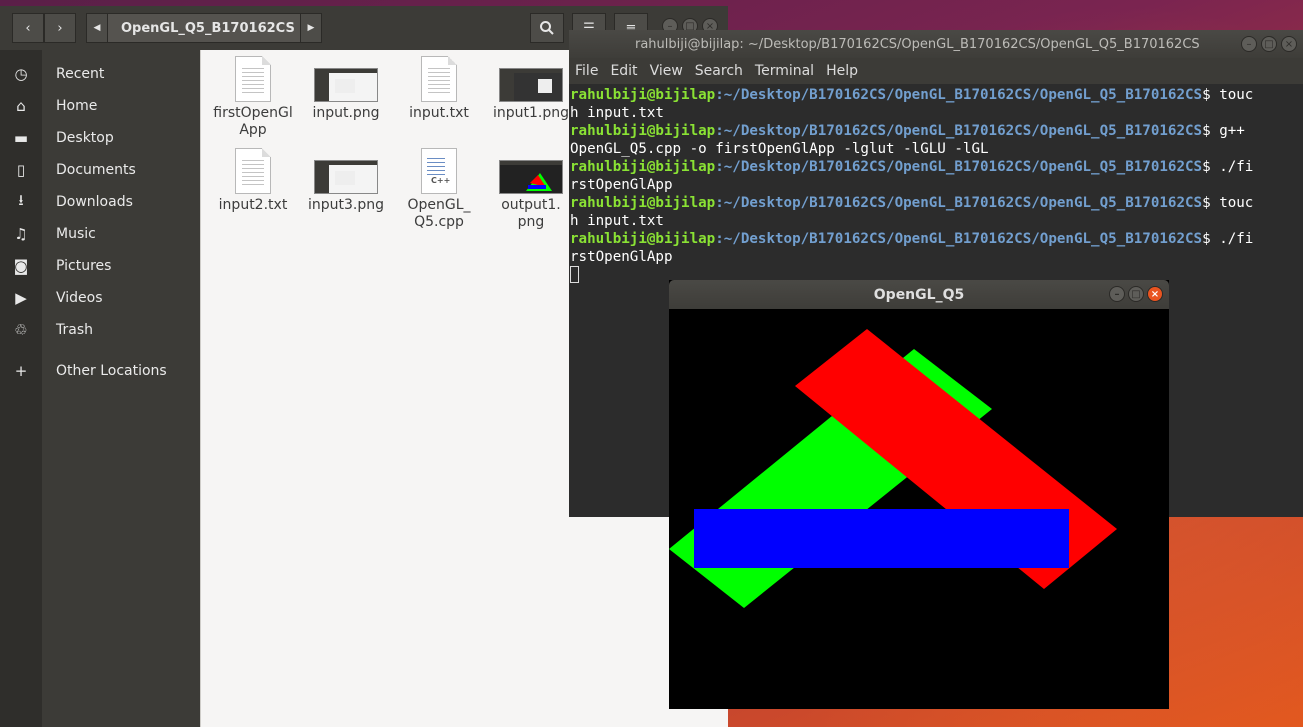 Image resolution: width=1303 pixels, height=727 pixels. I want to click on file-item: input2.txt, so click(253, 181).